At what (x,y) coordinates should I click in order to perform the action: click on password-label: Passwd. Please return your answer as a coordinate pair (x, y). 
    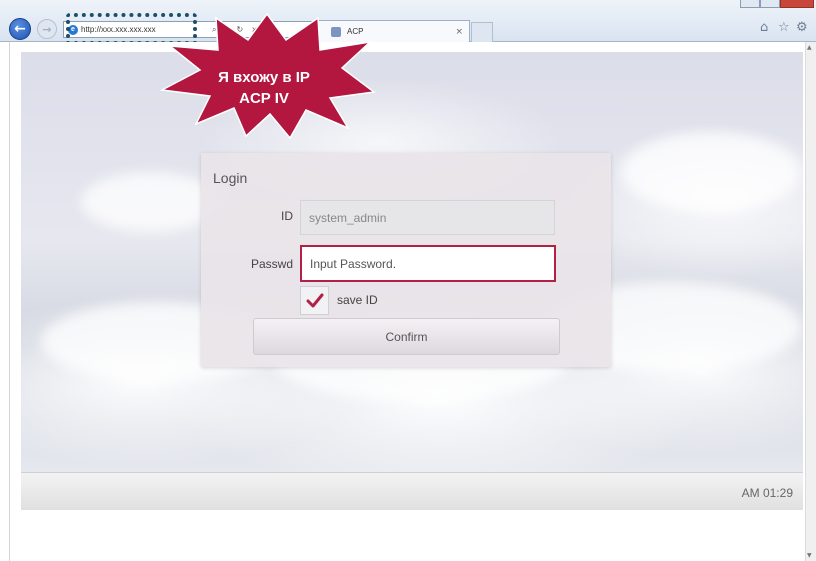
    Looking at the image, I should click on (271, 264).